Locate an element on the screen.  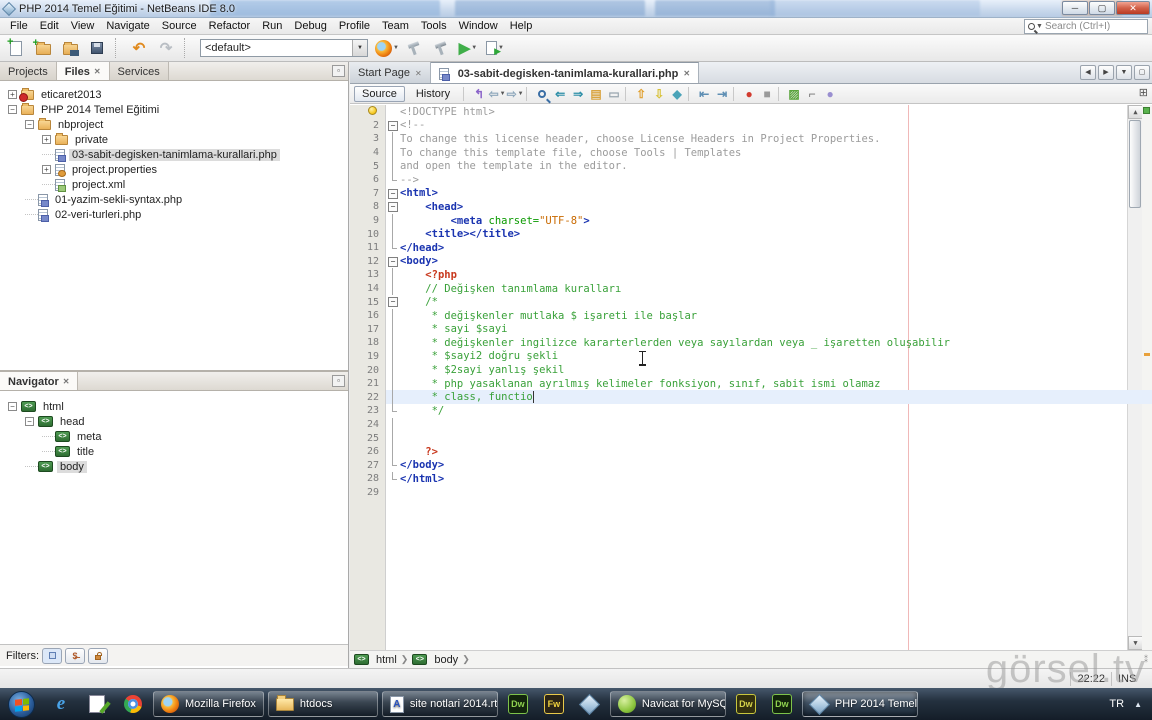
tab-projects: Projects is located at coordinates (28, 71).